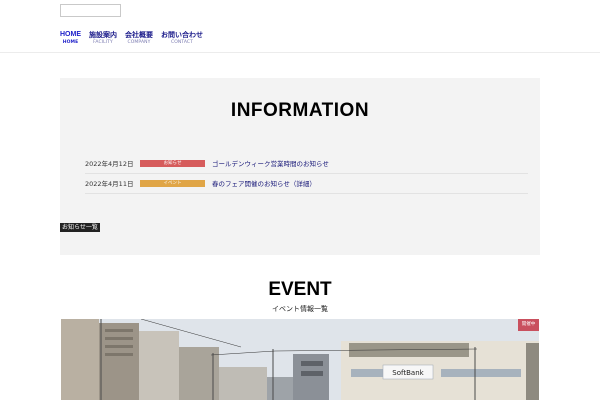 The height and width of the screenshot is (400, 600). What do you see at coordinates (300, 52) in the screenshot?
I see `header-divider` at bounding box center [300, 52].